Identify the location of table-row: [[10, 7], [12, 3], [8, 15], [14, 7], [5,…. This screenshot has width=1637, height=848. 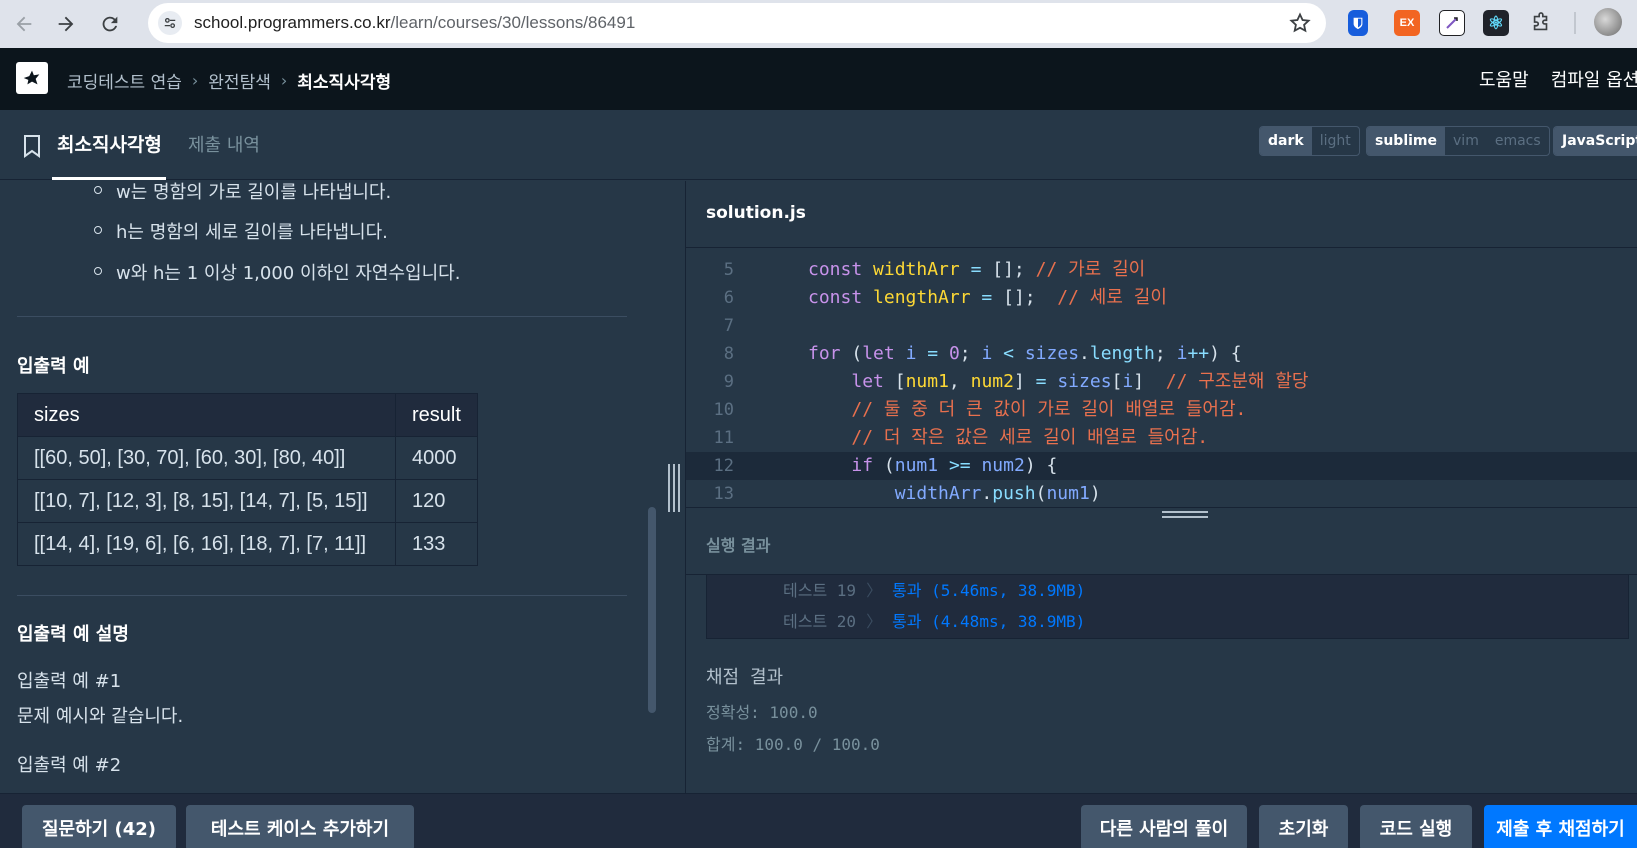
(247, 501).